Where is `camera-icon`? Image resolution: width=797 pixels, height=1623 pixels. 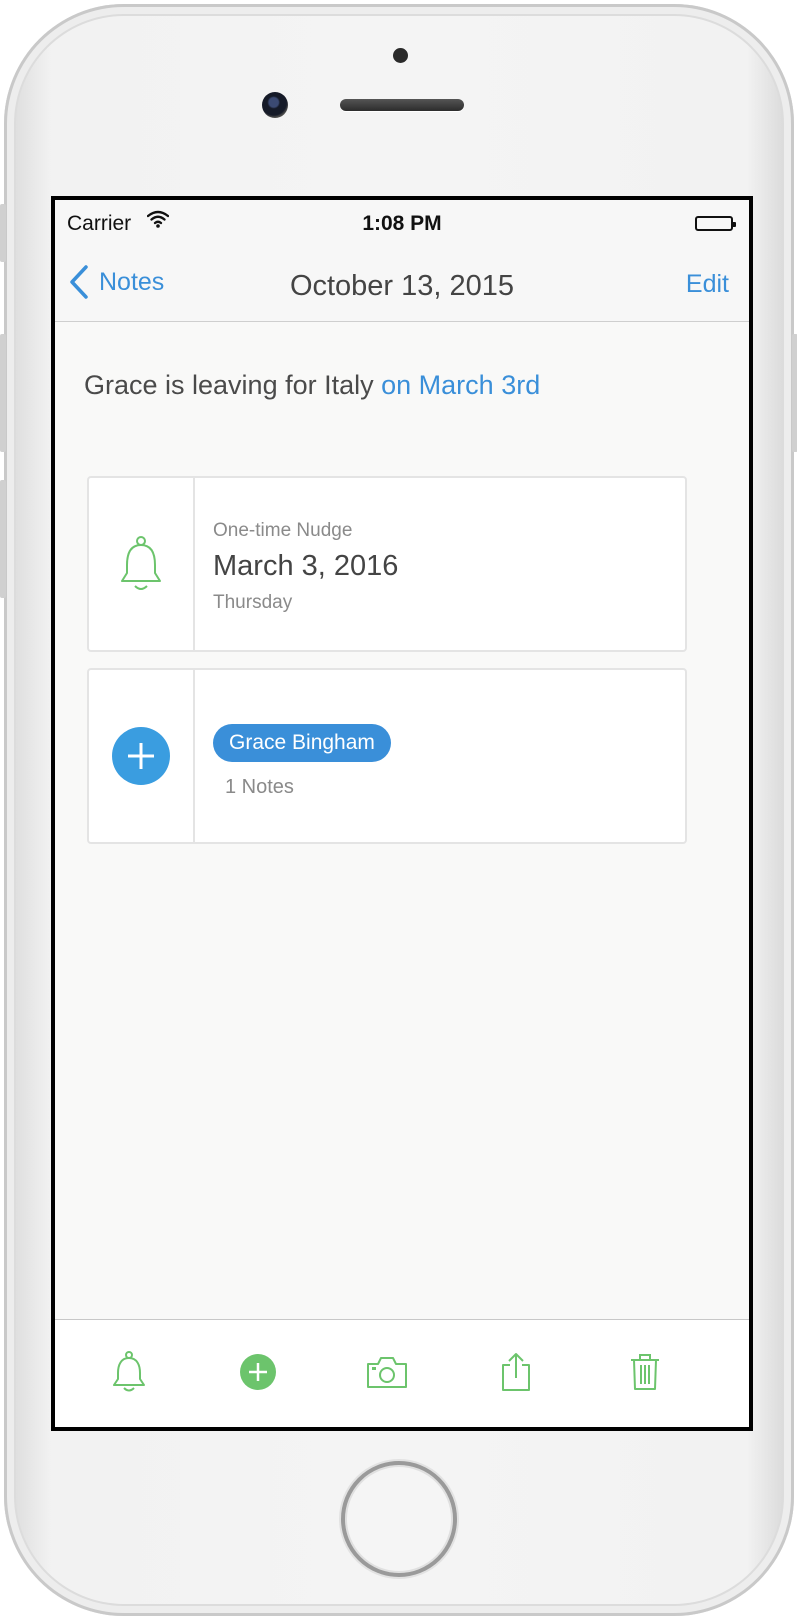
camera-icon is located at coordinates (387, 1372).